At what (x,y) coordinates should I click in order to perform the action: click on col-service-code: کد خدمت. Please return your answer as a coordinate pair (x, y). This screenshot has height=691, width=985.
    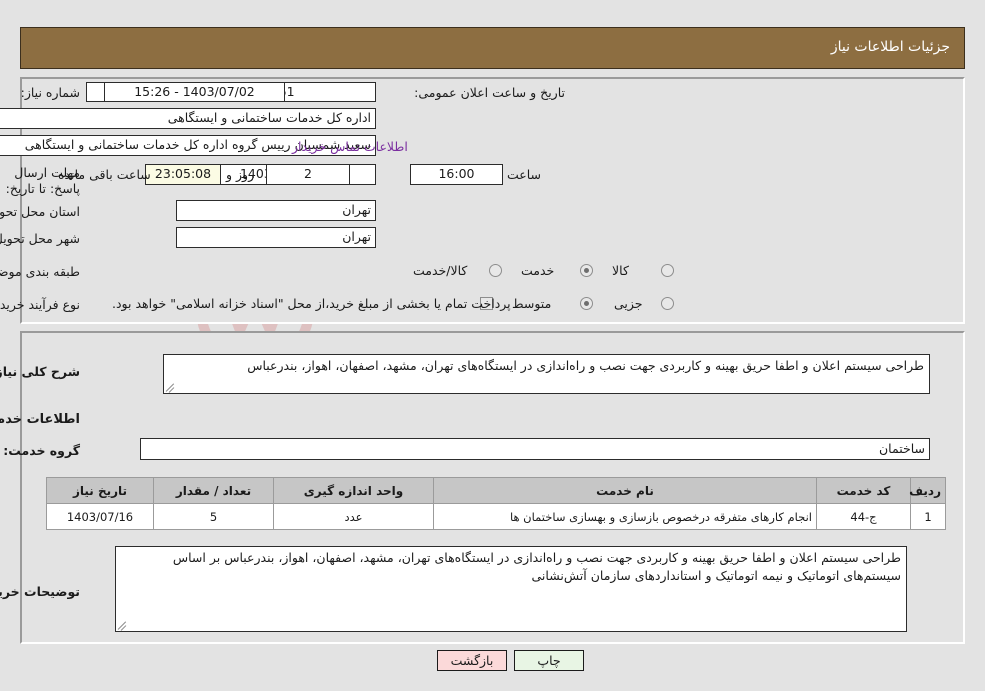
    Looking at the image, I should click on (863, 490).